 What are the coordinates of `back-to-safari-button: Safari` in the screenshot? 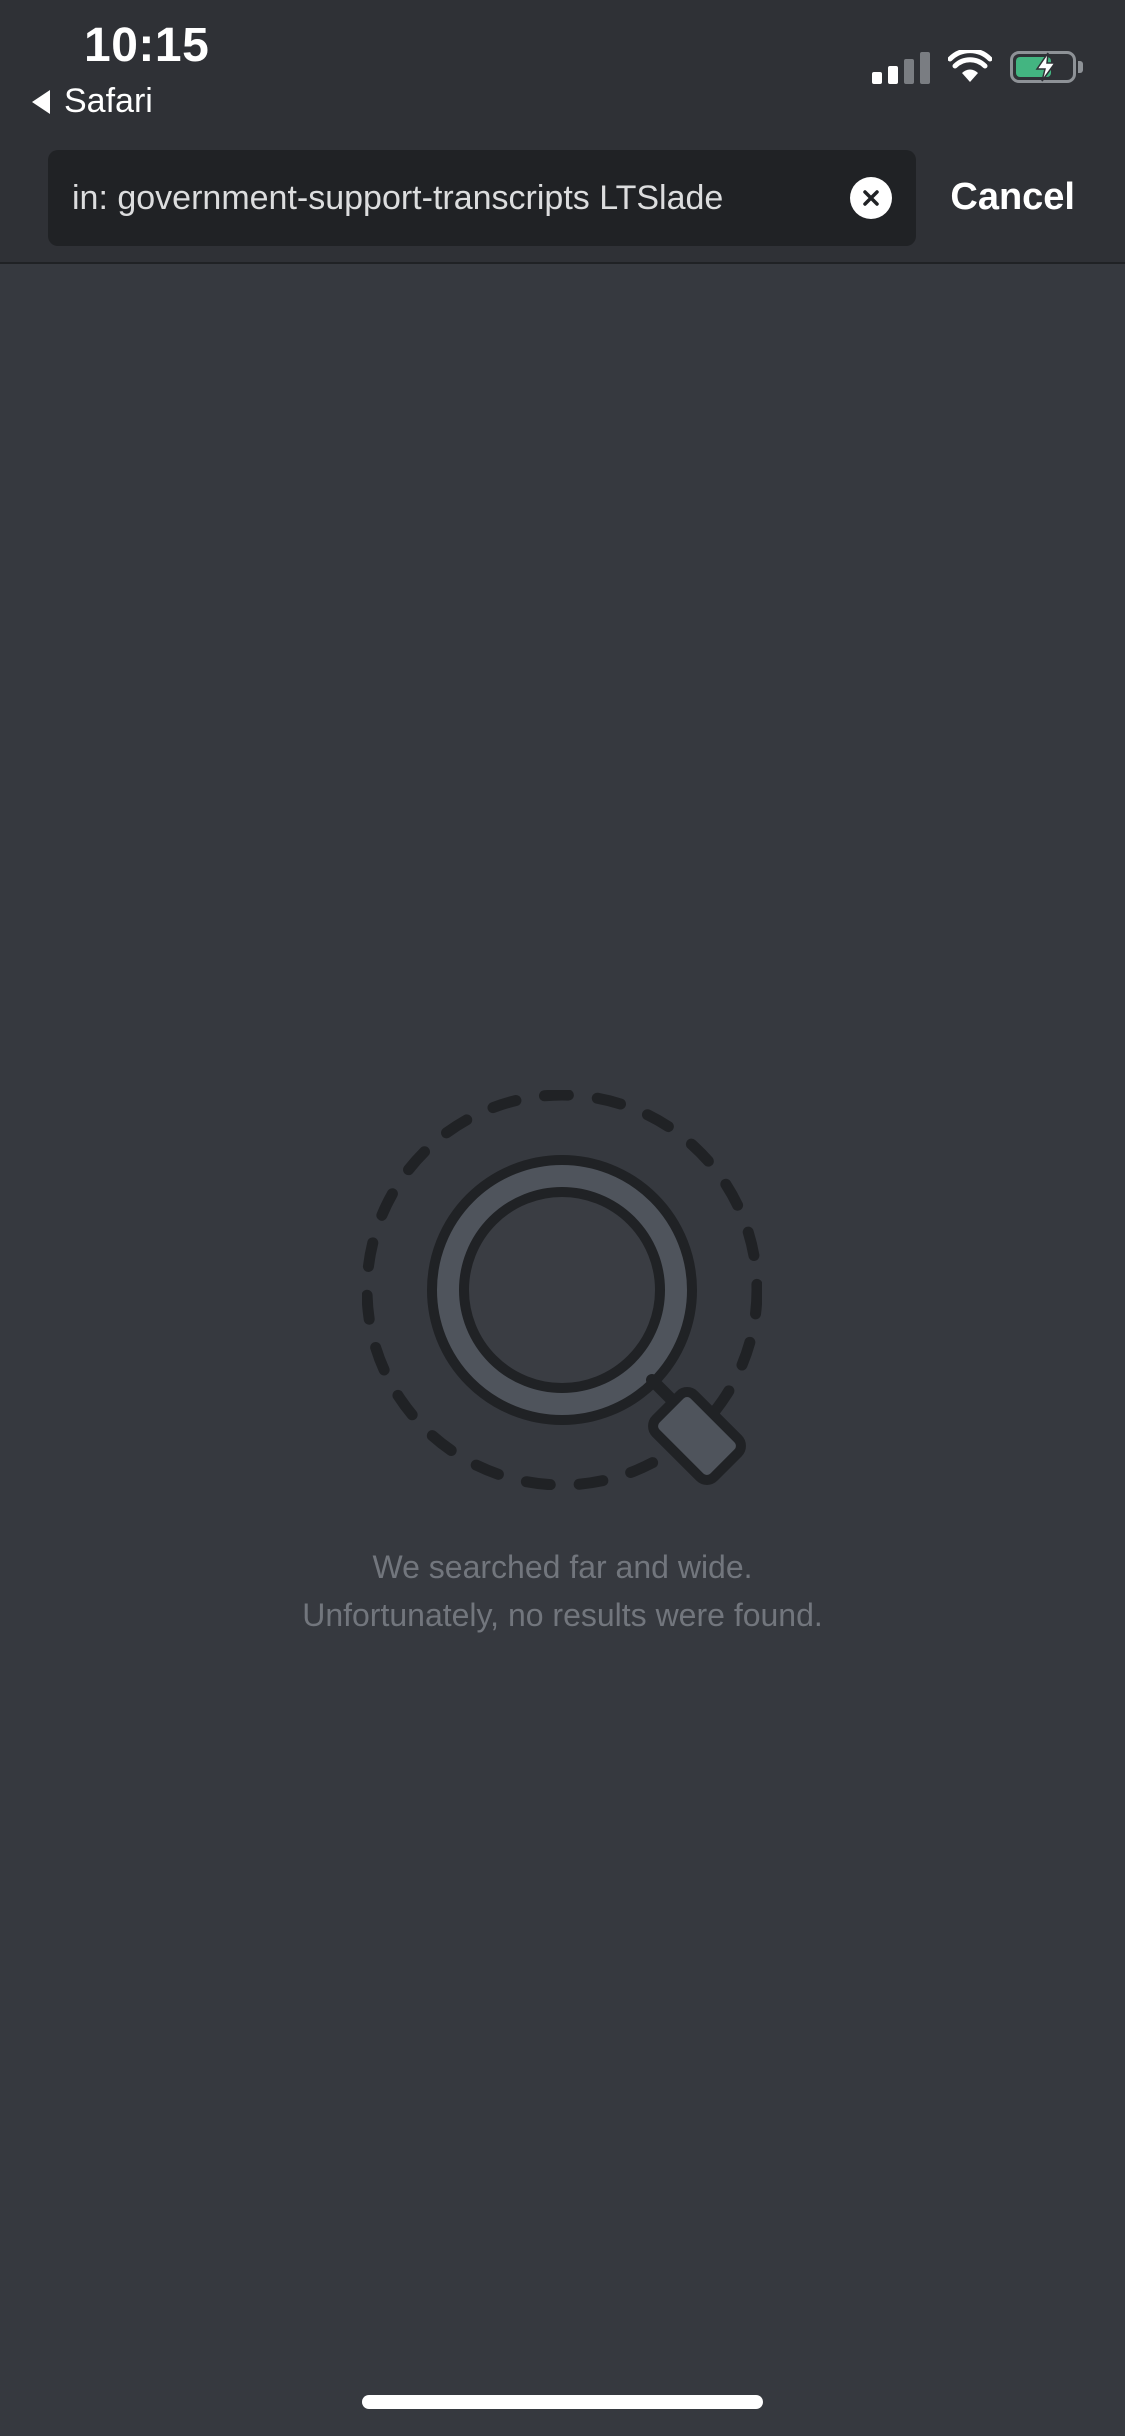 It's located at (92, 101).